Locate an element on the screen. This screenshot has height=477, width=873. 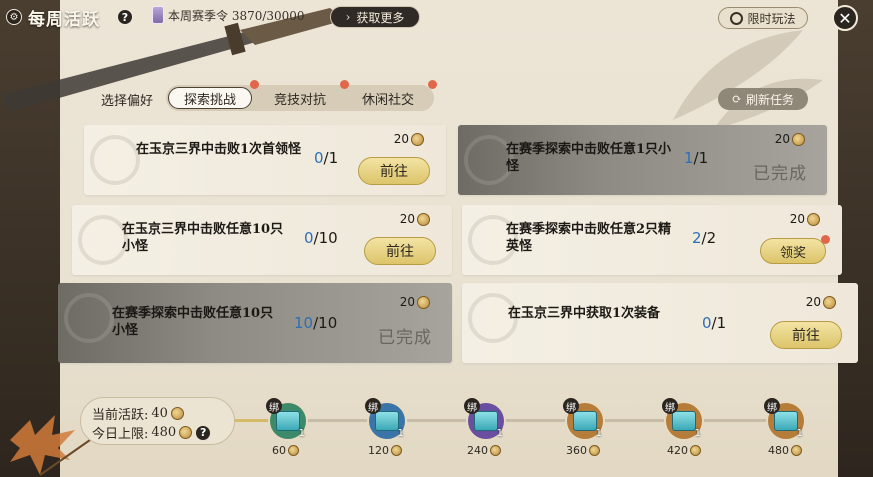
task-description: 在赛季探索中击败任意1只小怪 is located at coordinates (589, 158).